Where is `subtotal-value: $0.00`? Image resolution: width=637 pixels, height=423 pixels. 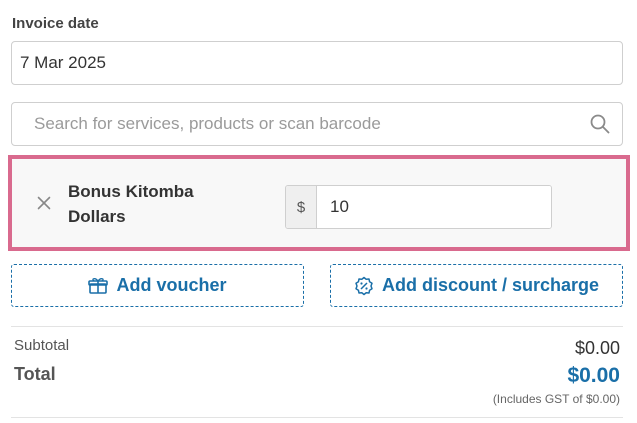
subtotal-value: $0.00 is located at coordinates (597, 348).